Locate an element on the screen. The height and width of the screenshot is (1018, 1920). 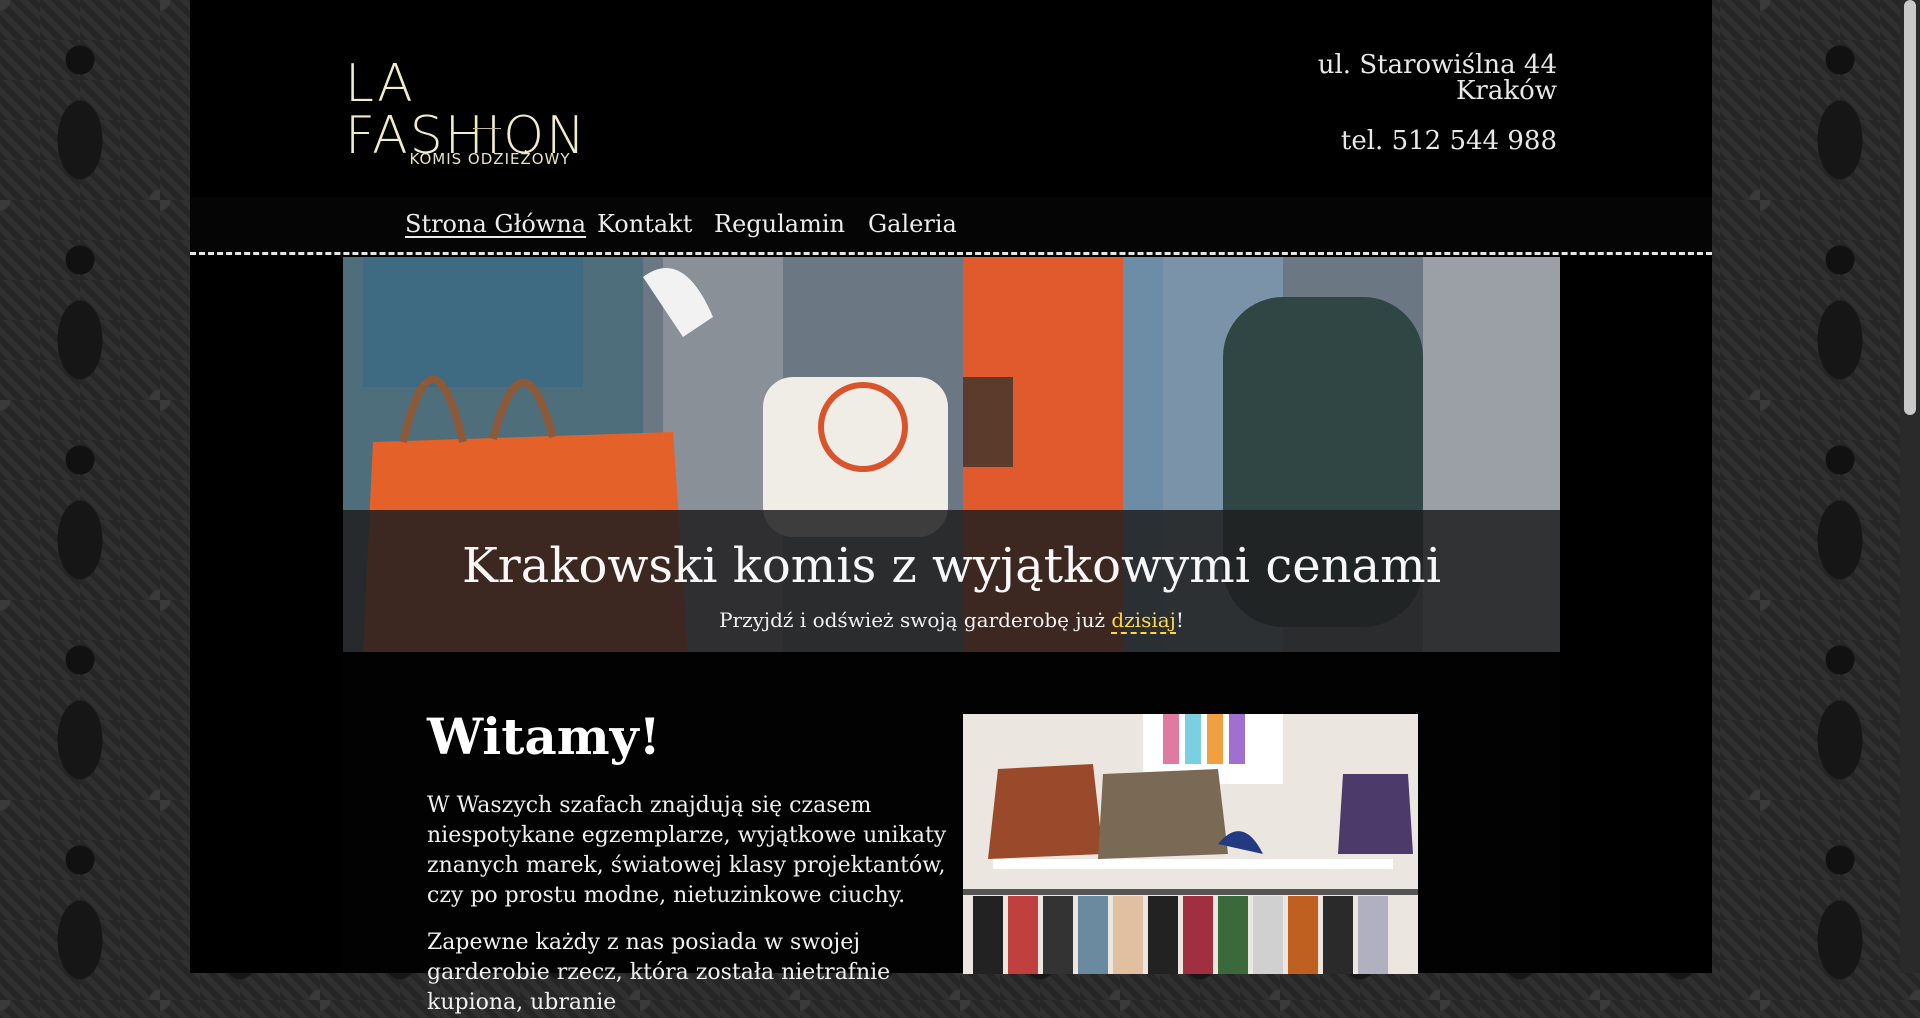
logo-tagline: KOMIS ODZIEŻOWY is located at coordinates (490, 159).